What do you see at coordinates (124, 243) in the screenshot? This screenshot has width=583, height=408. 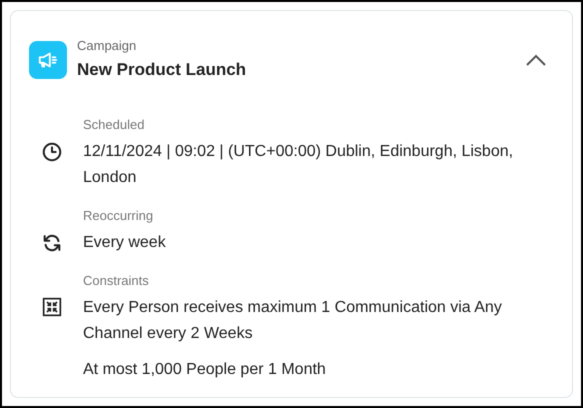 I see `section-value: Every week` at bounding box center [124, 243].